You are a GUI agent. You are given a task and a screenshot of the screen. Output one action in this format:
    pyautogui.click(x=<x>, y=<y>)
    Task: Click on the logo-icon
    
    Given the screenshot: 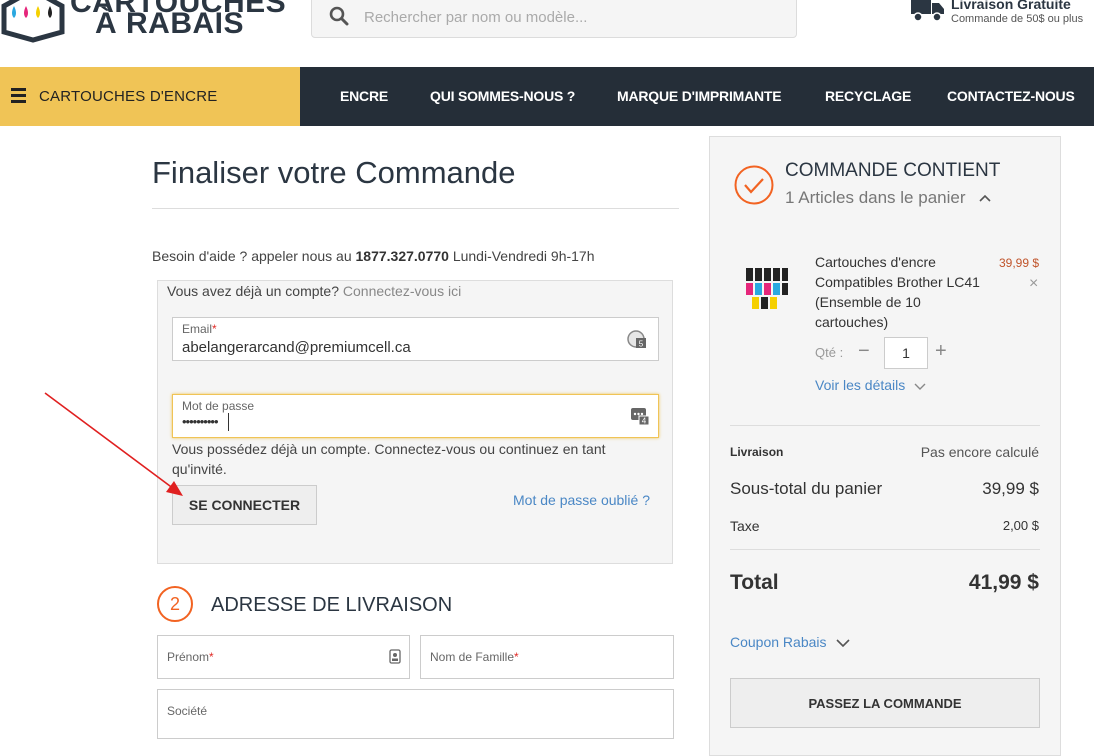 What is the action you would take?
    pyautogui.click(x=33, y=22)
    